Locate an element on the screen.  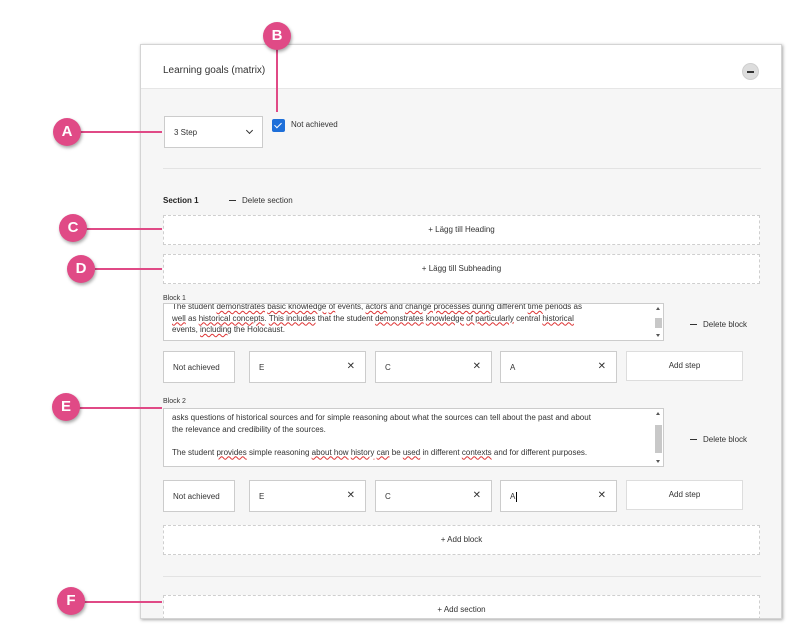
callout-d-line is located at coordinates (128, 269).